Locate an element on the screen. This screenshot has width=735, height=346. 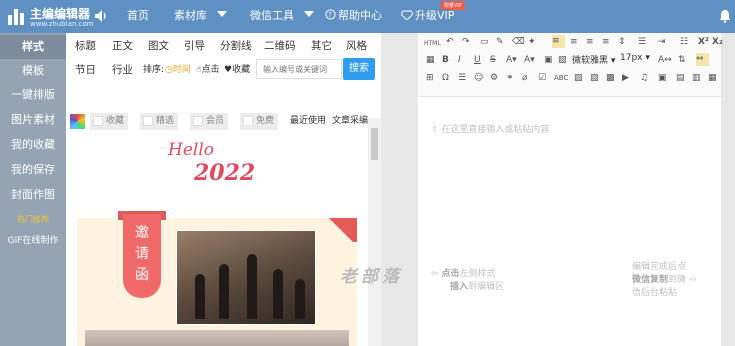
bell-icon is located at coordinates (725, 16).